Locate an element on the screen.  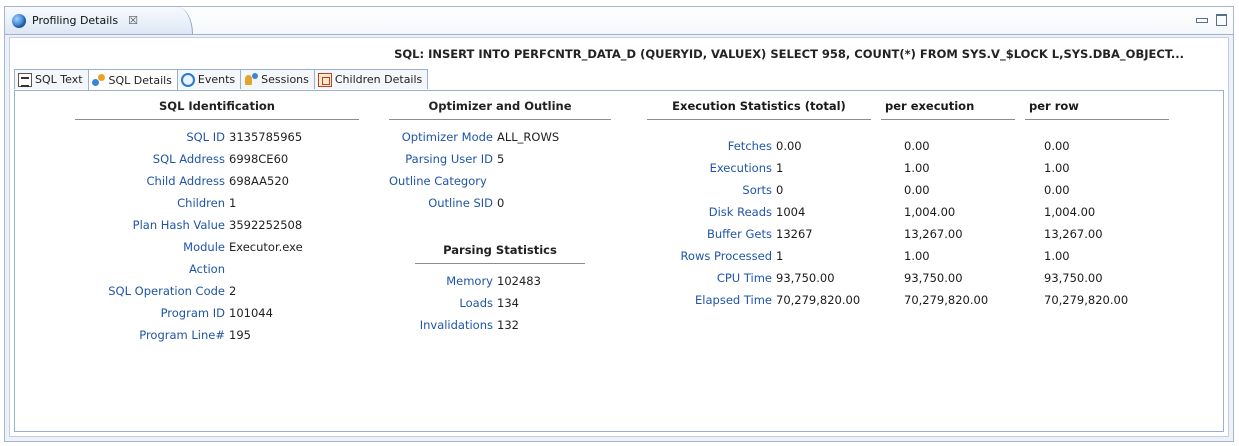
tab-label: SQL Text is located at coordinates (59, 79).